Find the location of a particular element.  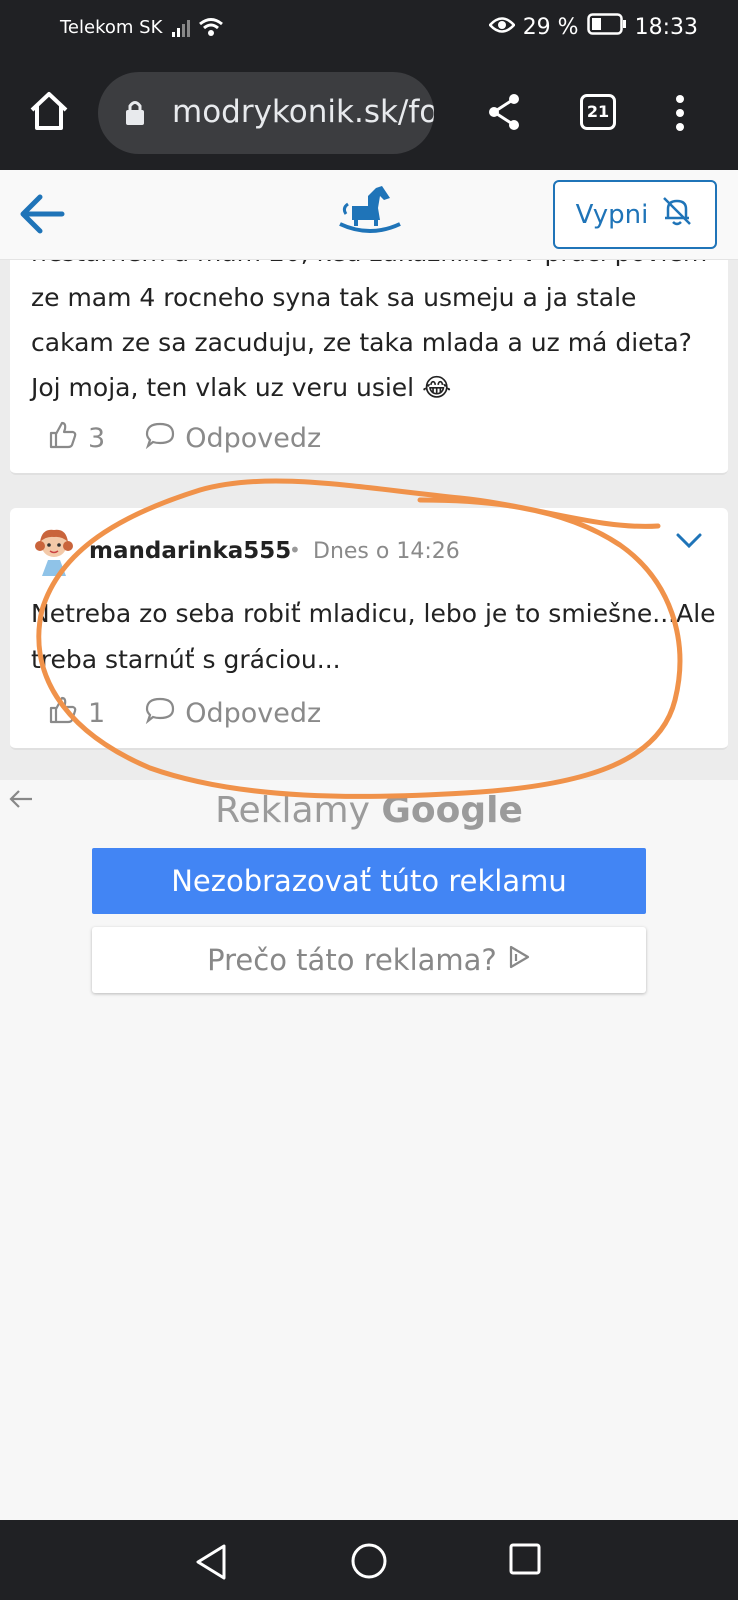

system-navigation-bar is located at coordinates (369, 1560).